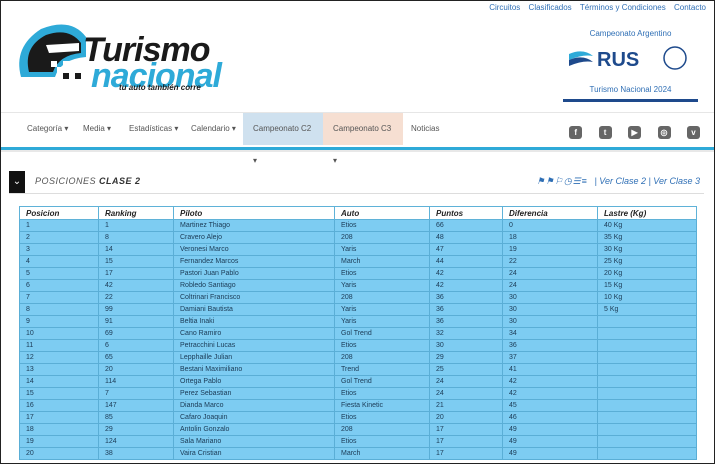 This screenshot has width=715, height=464. Describe the element at coordinates (136, 321) in the screenshot. I see `cell-ranking: 91` at that location.